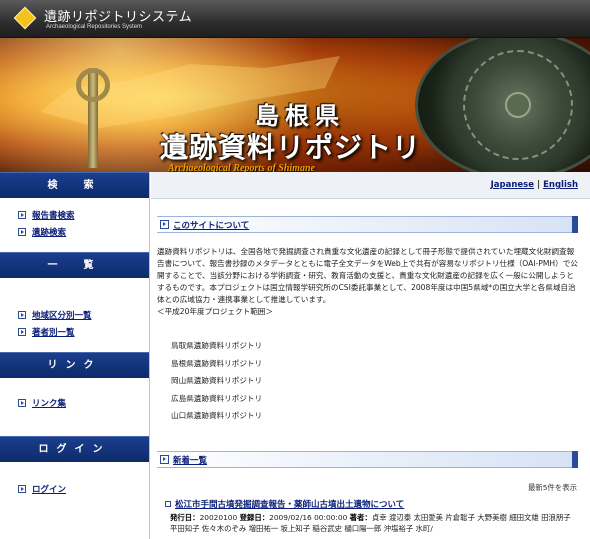 The image size is (590, 539). Describe the element at coordinates (308, 517) in the screenshot. I see `registered-date-value: 2009/02/16 00:00:00` at that location.